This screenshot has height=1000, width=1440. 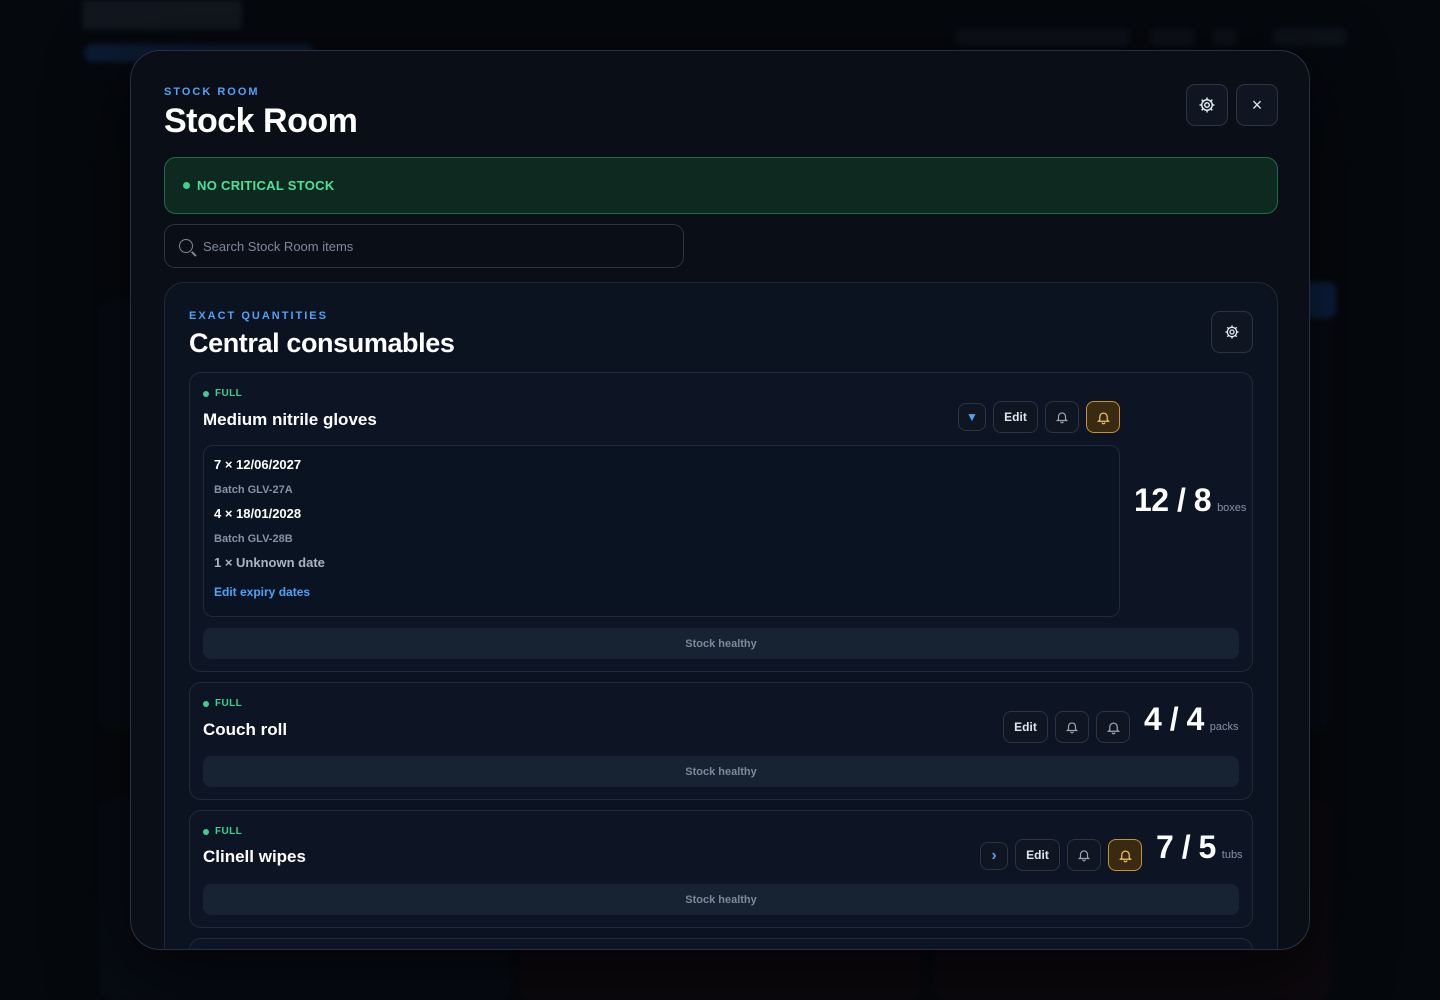 What do you see at coordinates (253, 539) in the screenshot?
I see `expiry-batch: Batch GLV-28B` at bounding box center [253, 539].